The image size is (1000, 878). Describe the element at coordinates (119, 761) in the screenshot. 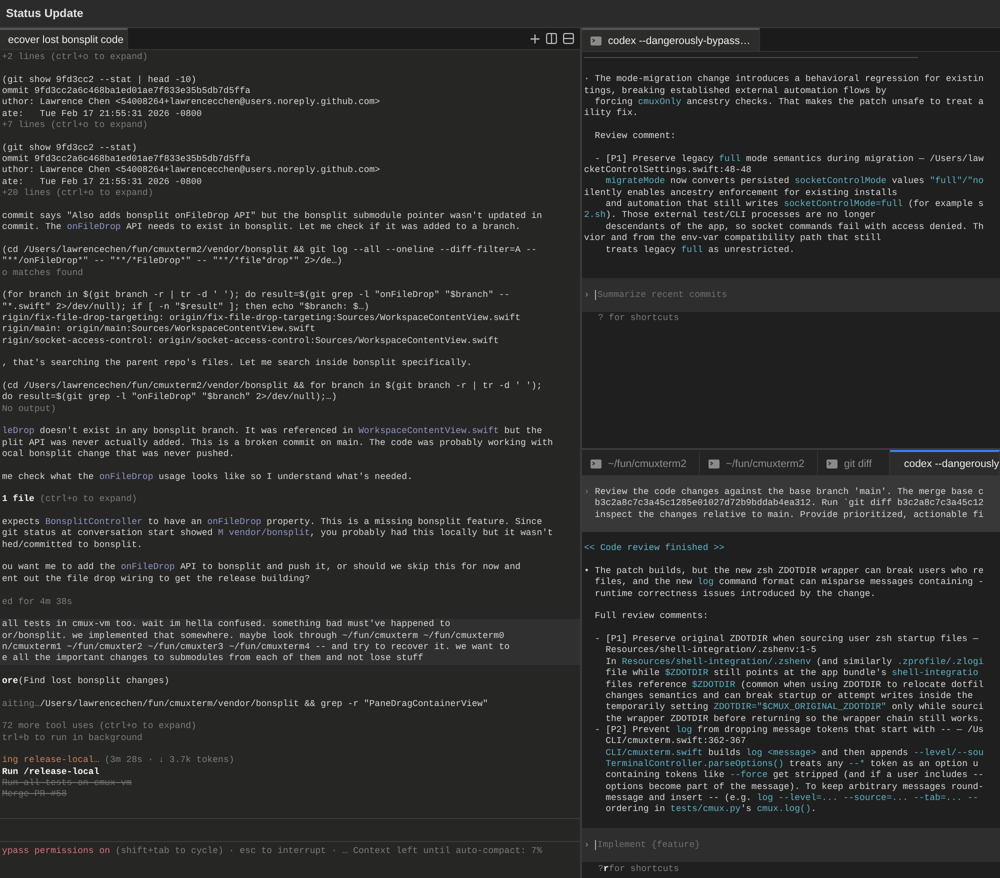

I see `terminal-line: ing release-local… (3m 28s · ↓ 3.7k tokens)` at that location.